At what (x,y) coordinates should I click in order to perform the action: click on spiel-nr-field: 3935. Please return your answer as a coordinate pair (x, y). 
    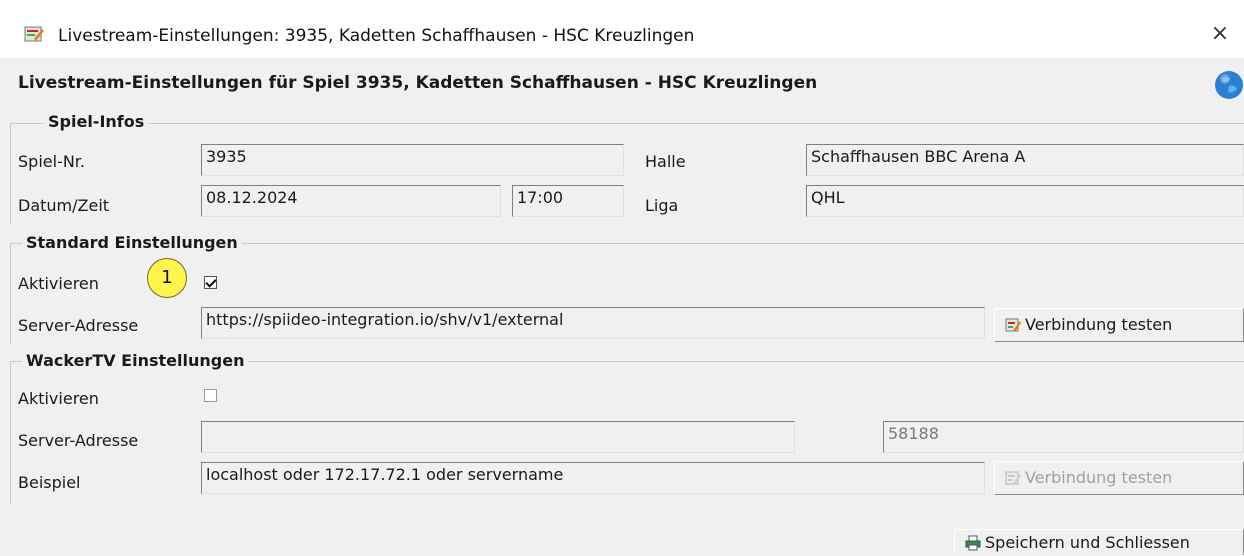
    Looking at the image, I should click on (412, 160).